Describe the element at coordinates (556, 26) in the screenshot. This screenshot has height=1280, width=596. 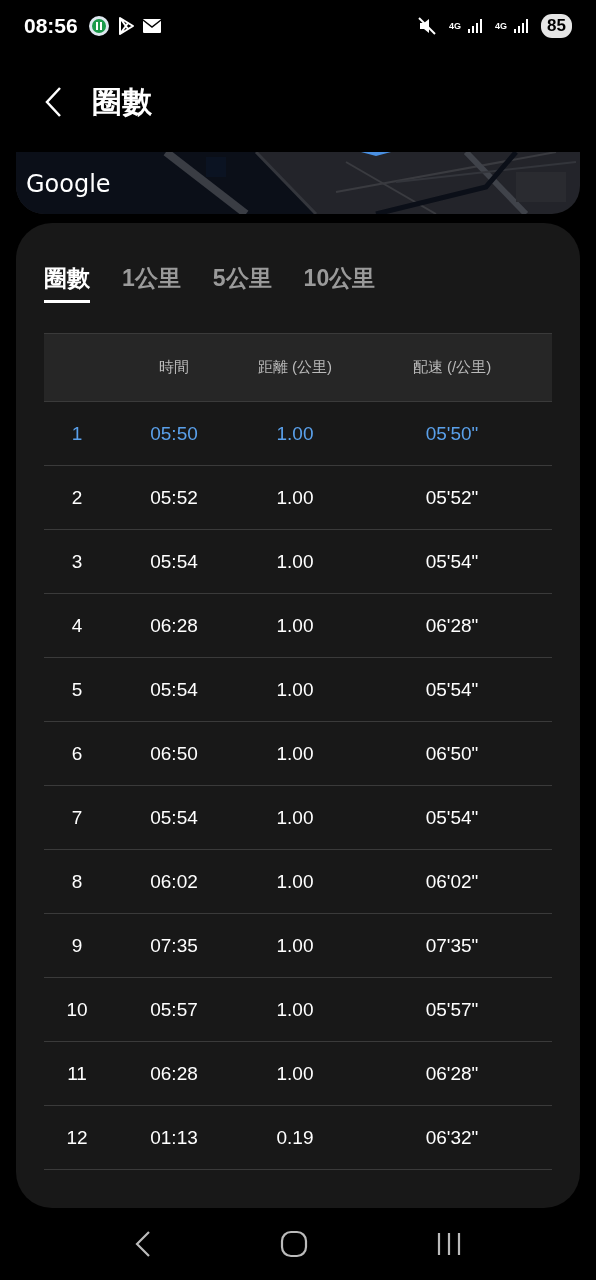
I see `battery-level: 85` at that location.